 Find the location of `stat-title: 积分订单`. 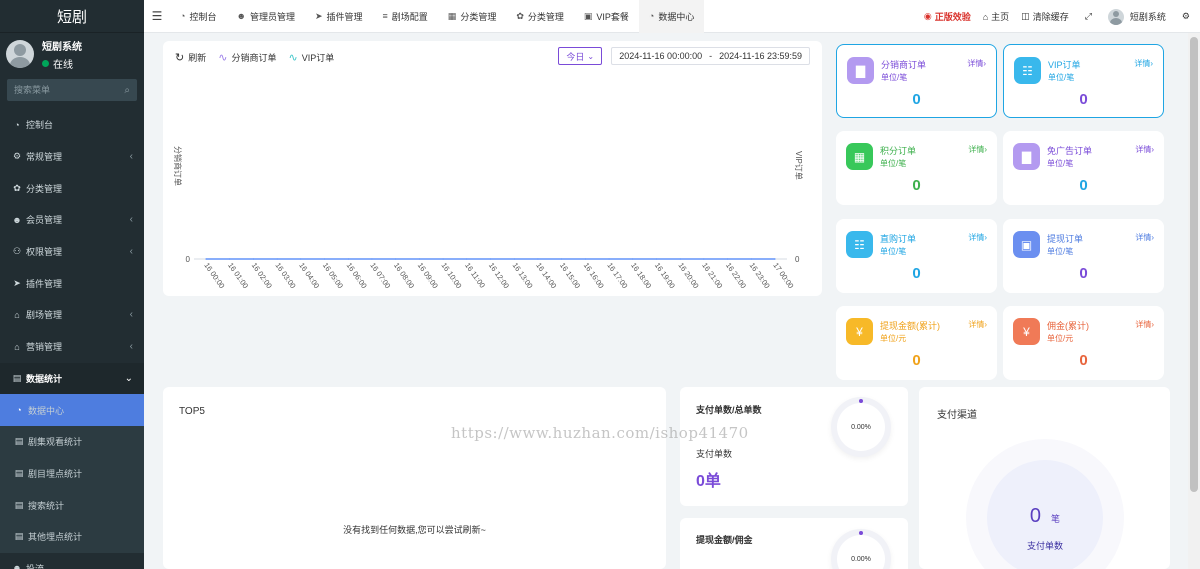

stat-title: 积分订单 is located at coordinates (898, 151).